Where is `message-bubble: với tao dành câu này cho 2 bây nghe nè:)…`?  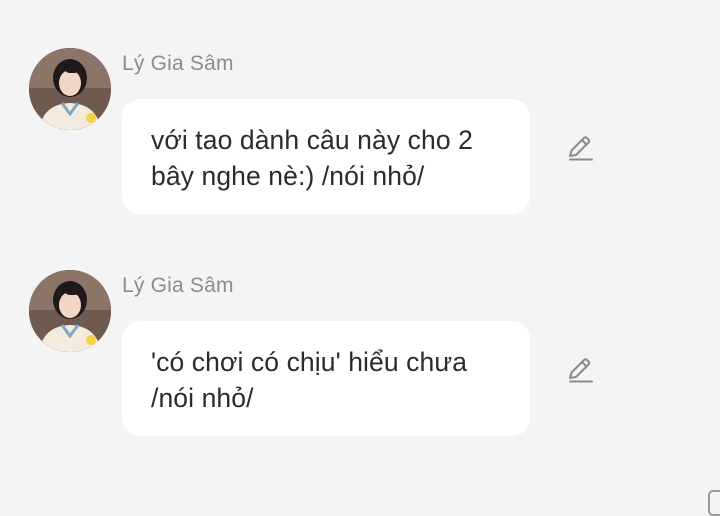
message-bubble: với tao dành câu này cho 2 bây nghe nè:)… is located at coordinates (326, 156).